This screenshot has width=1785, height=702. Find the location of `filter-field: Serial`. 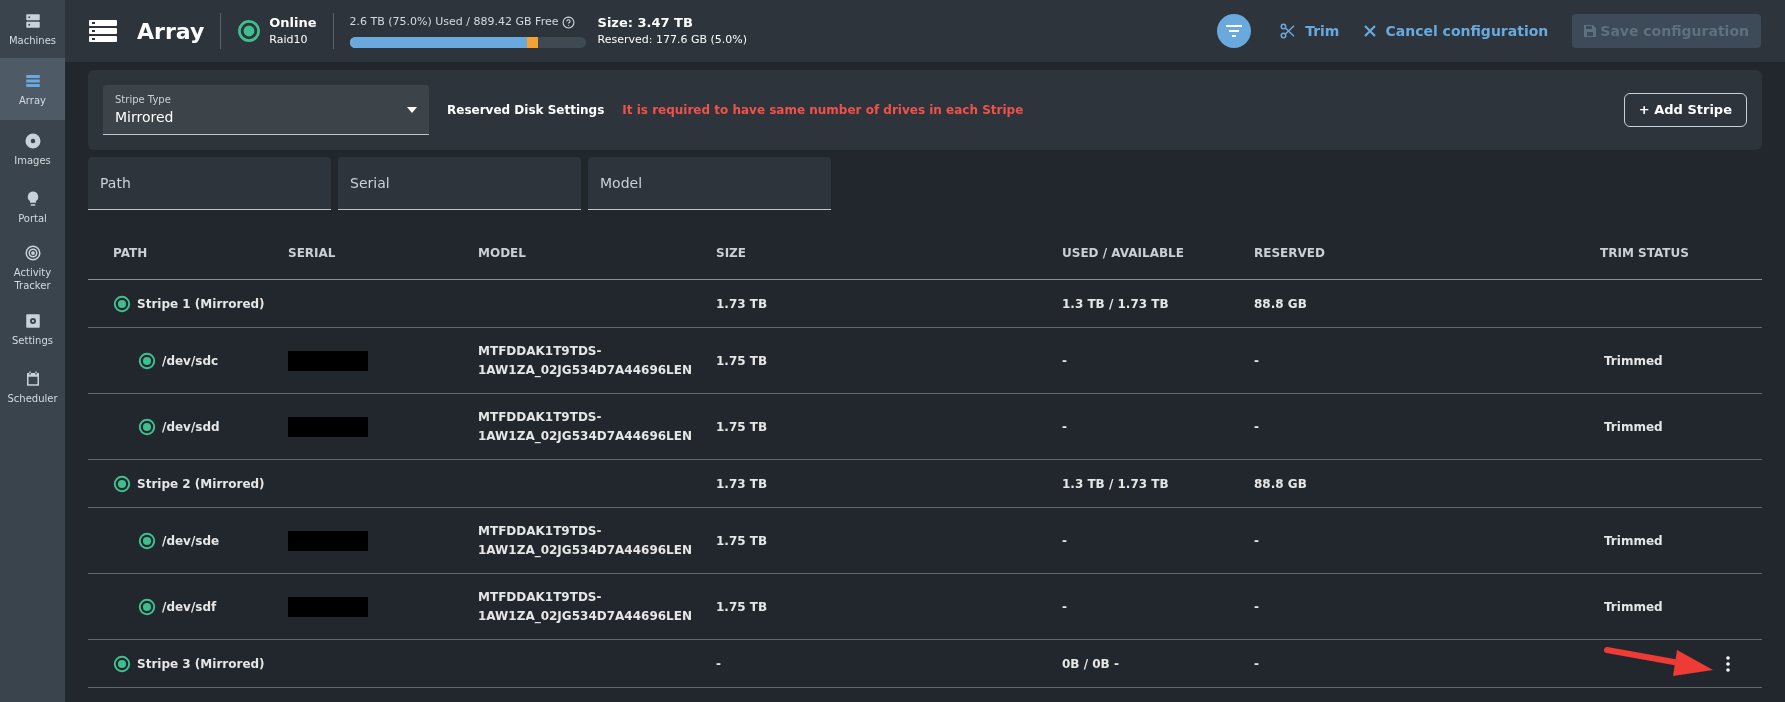

filter-field: Serial is located at coordinates (459, 183).